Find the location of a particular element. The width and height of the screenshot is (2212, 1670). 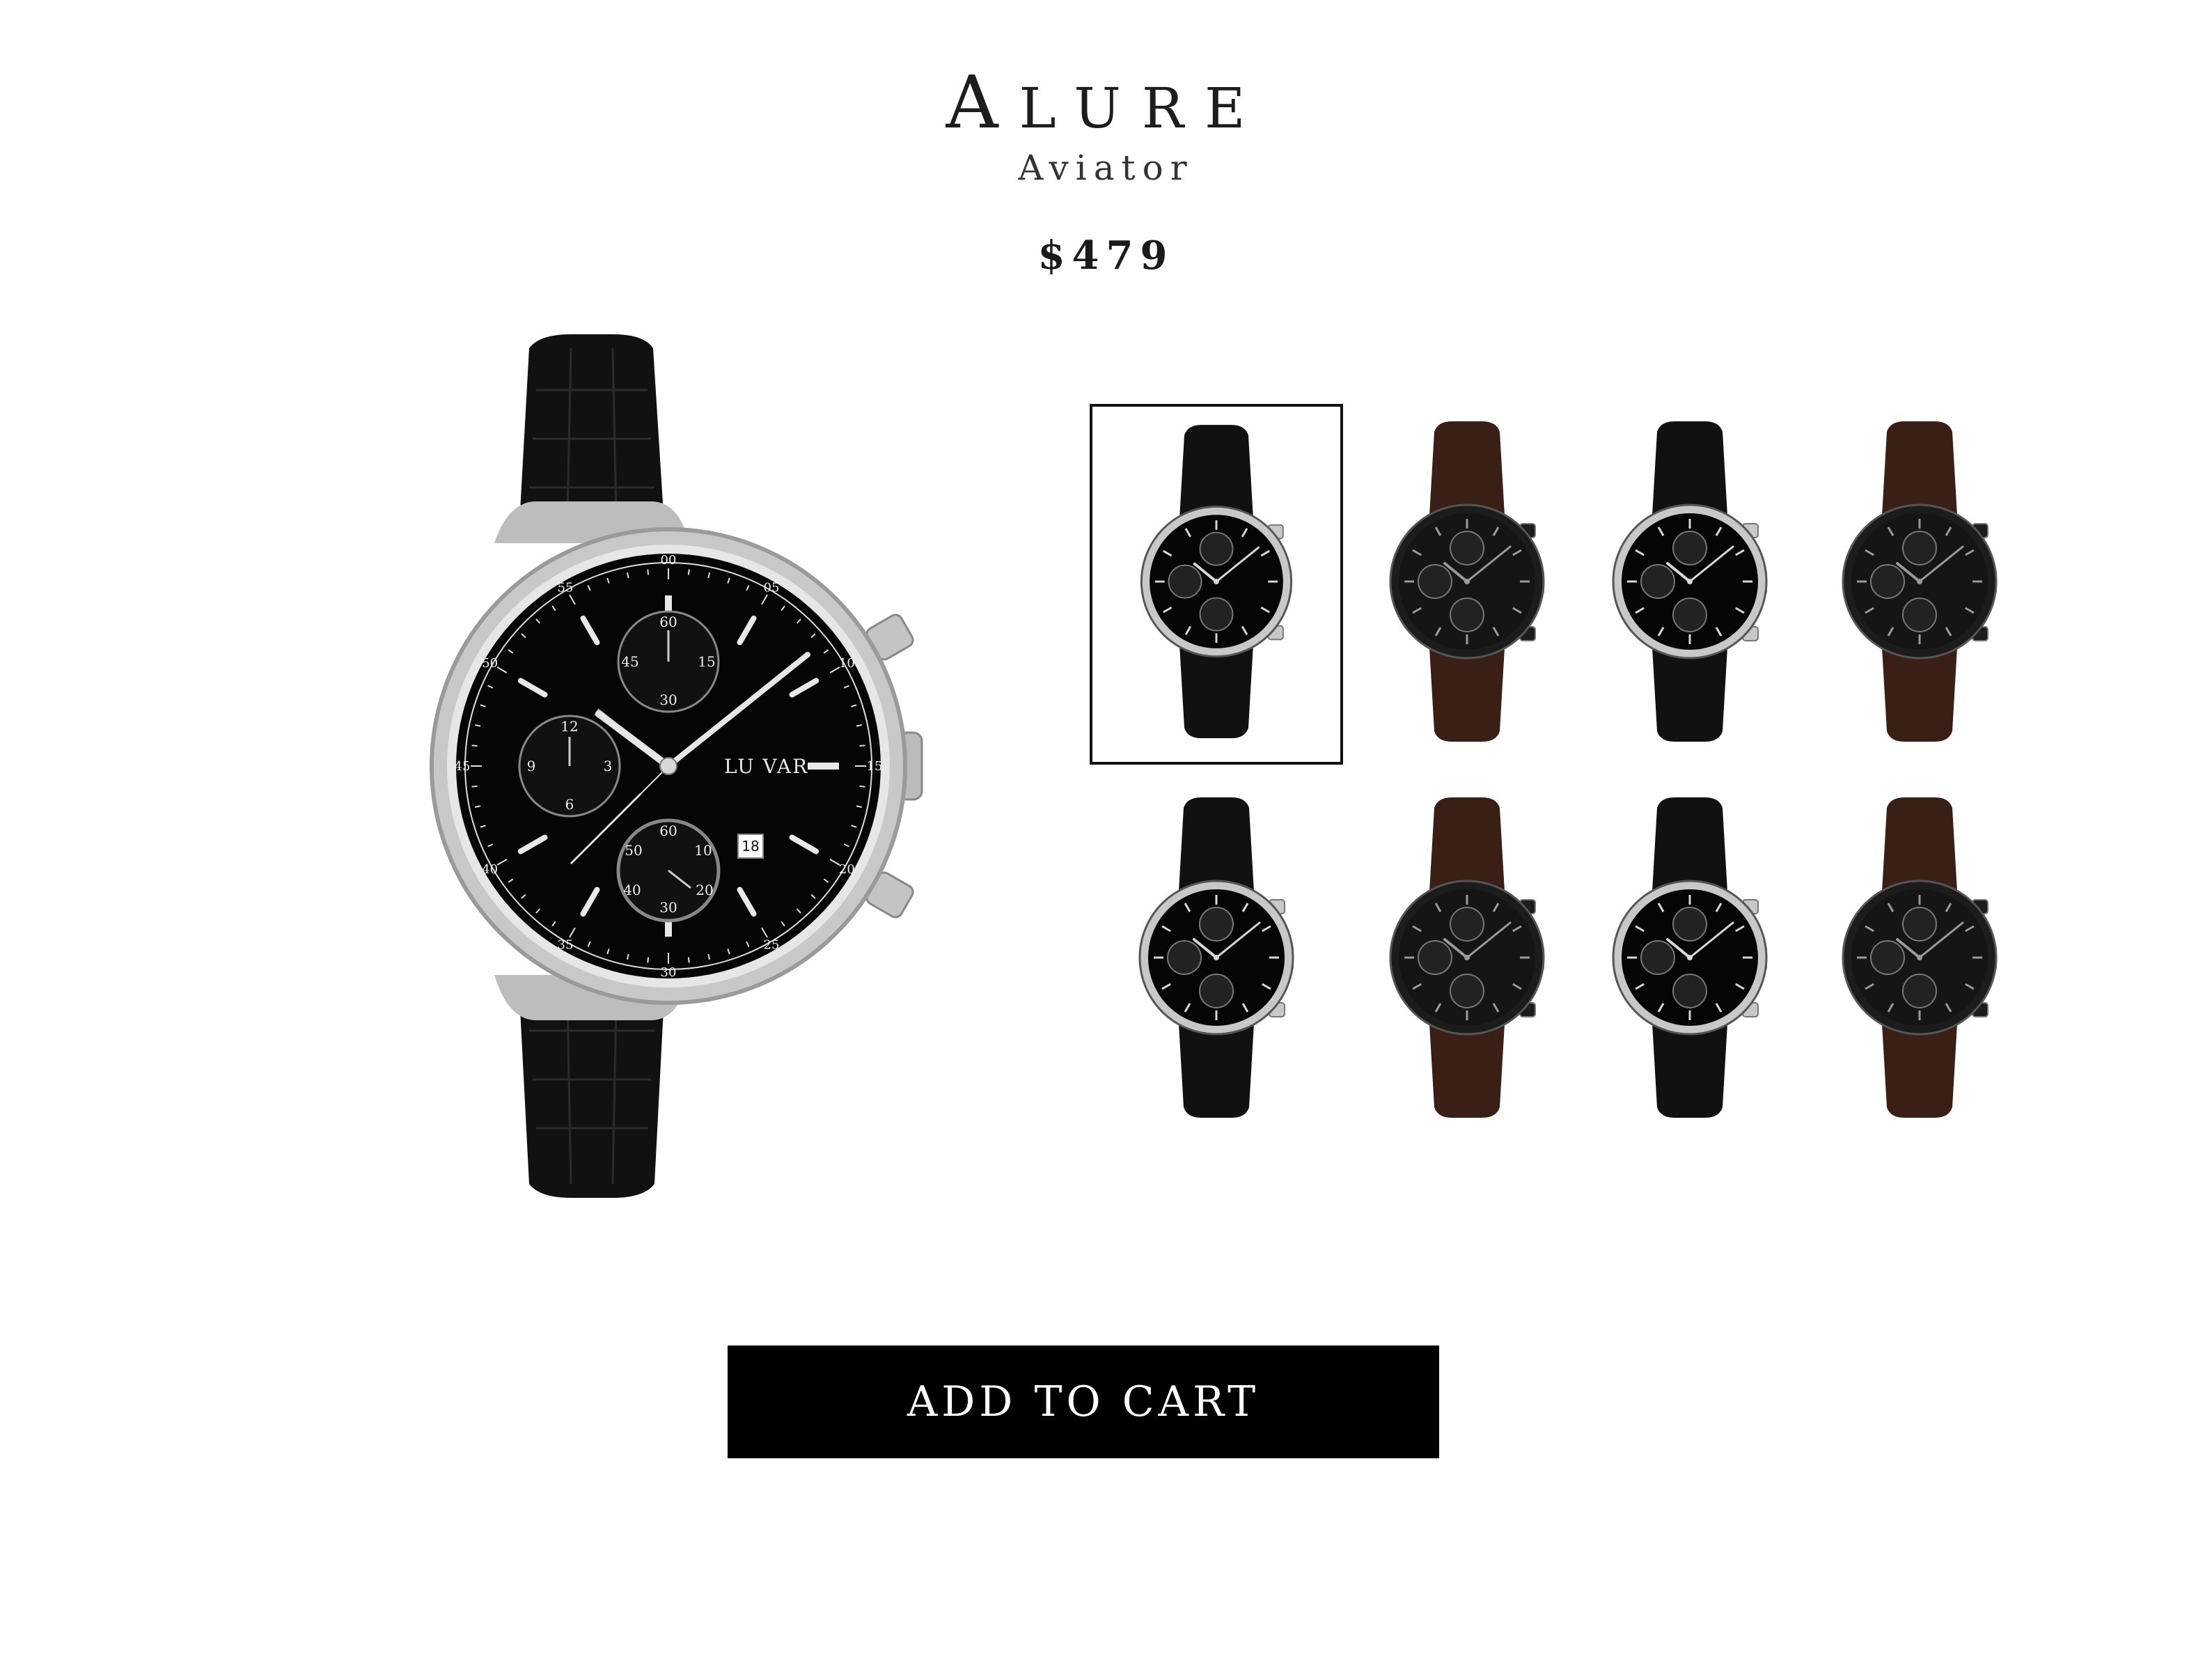

brand-title: Alure is located at coordinates (1106, 102).